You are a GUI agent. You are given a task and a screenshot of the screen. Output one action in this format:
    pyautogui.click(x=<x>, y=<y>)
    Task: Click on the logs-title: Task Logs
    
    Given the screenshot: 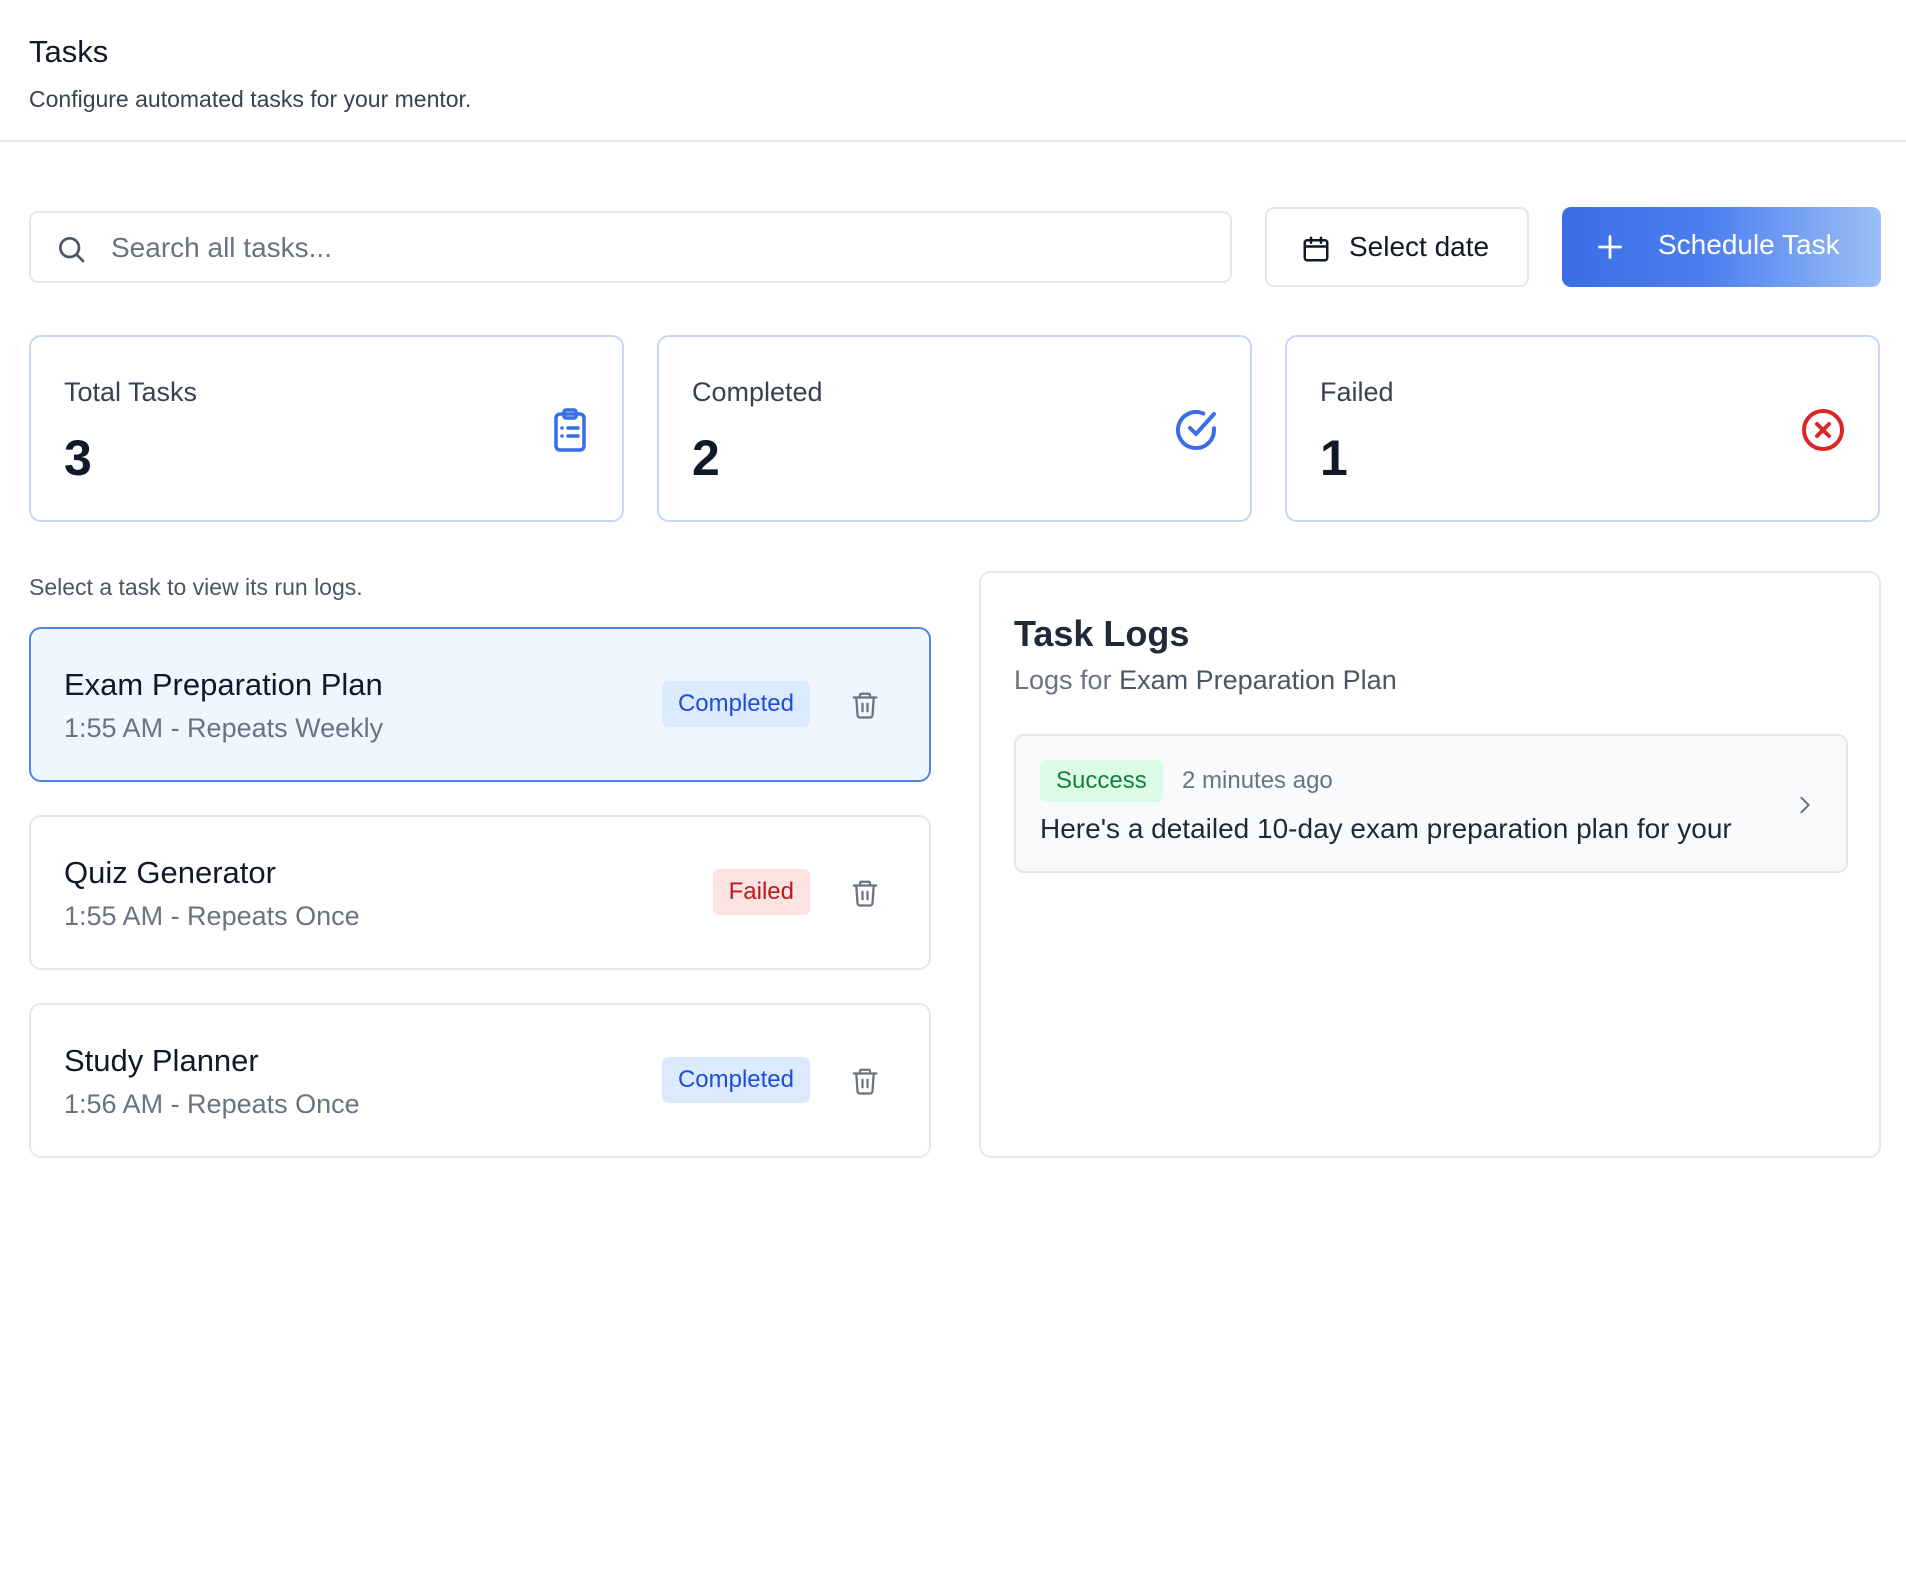 What is the action you would take?
    pyautogui.click(x=1102, y=633)
    